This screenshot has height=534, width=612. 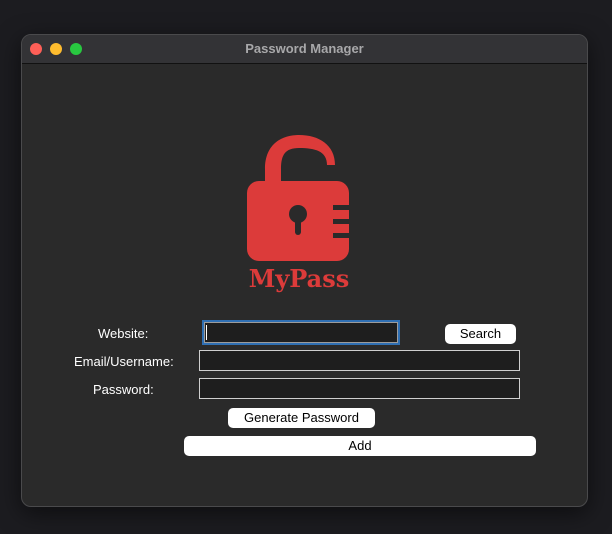 What do you see at coordinates (301, 332) in the screenshot?
I see `website-input` at bounding box center [301, 332].